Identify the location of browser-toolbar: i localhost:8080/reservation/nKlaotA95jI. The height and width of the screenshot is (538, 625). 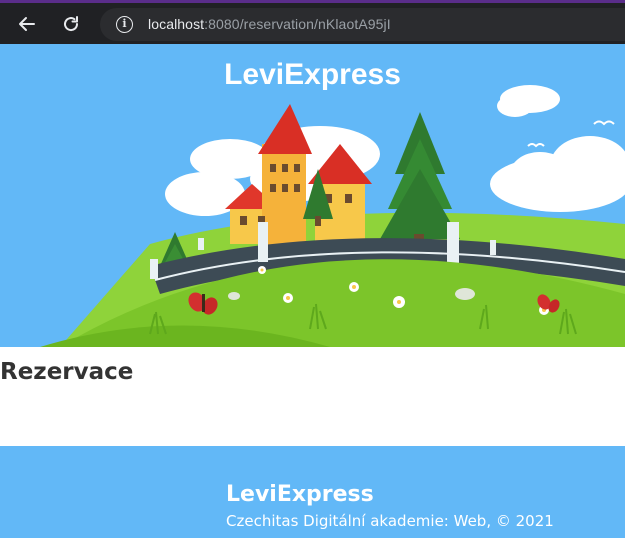
(312, 22).